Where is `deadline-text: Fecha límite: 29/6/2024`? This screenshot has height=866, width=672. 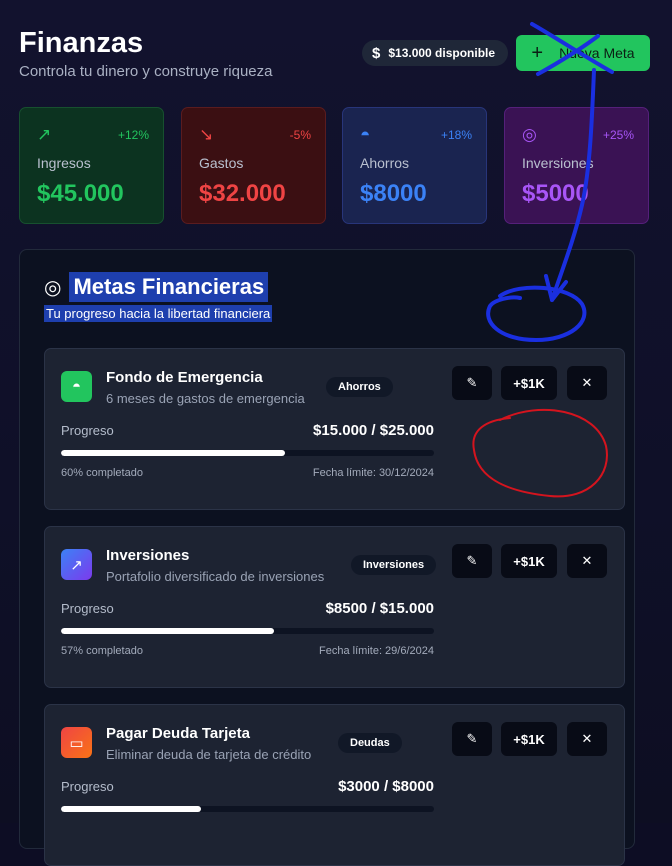 deadline-text: Fecha límite: 29/6/2024 is located at coordinates (376, 651).